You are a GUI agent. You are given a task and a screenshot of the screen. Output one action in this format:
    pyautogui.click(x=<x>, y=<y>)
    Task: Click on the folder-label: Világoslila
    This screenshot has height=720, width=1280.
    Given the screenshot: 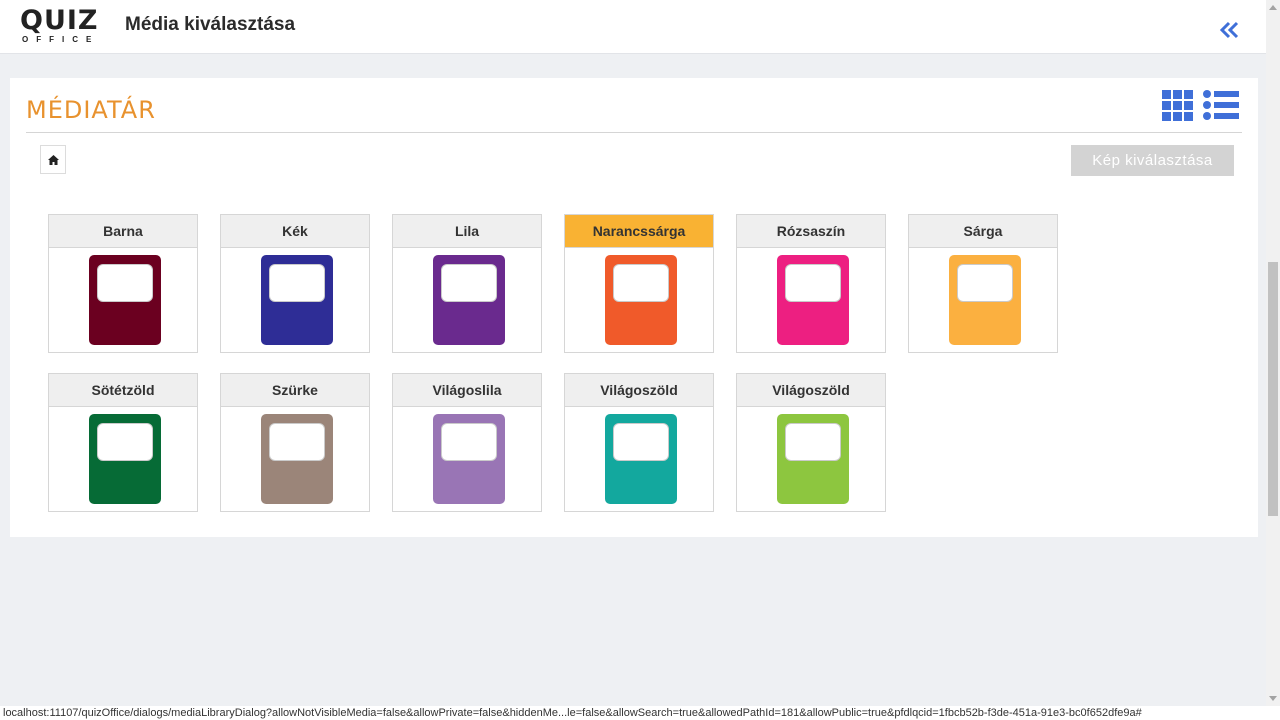 What is the action you would take?
    pyautogui.click(x=467, y=390)
    